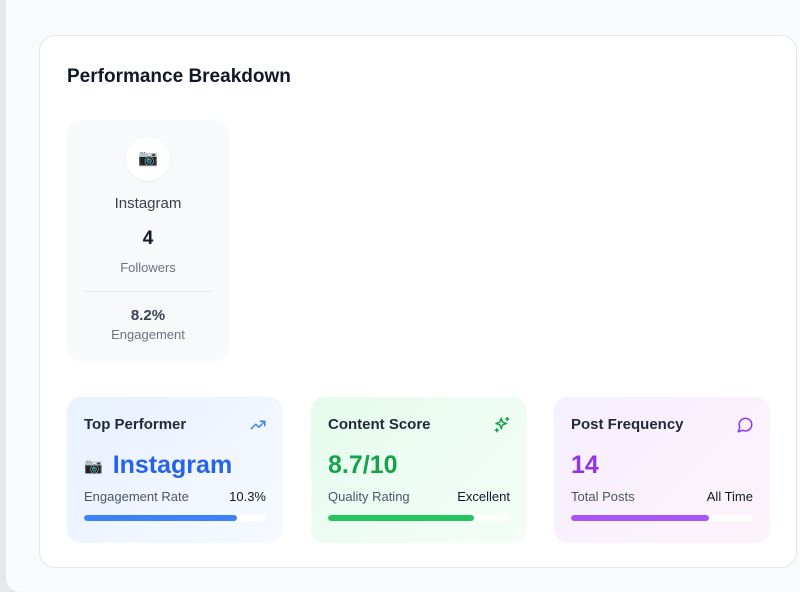  What do you see at coordinates (247, 496) in the screenshot?
I see `engagement-rate-value: 10.3%` at bounding box center [247, 496].